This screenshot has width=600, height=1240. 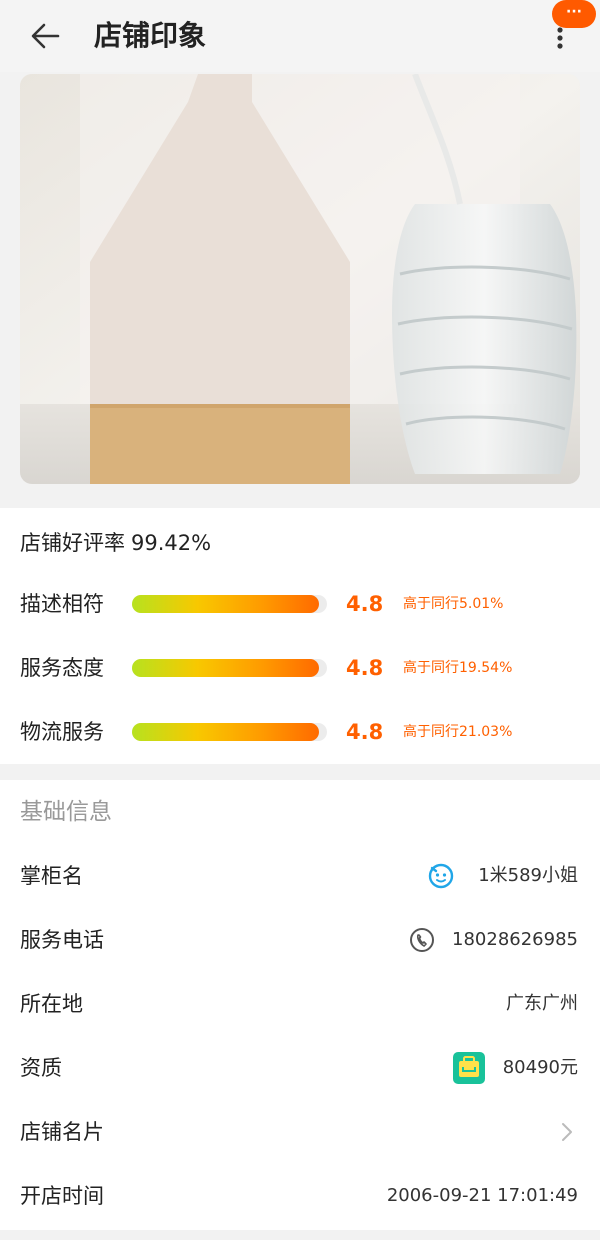 What do you see at coordinates (574, 14) in the screenshot?
I see `notification-badge: ···` at bounding box center [574, 14].